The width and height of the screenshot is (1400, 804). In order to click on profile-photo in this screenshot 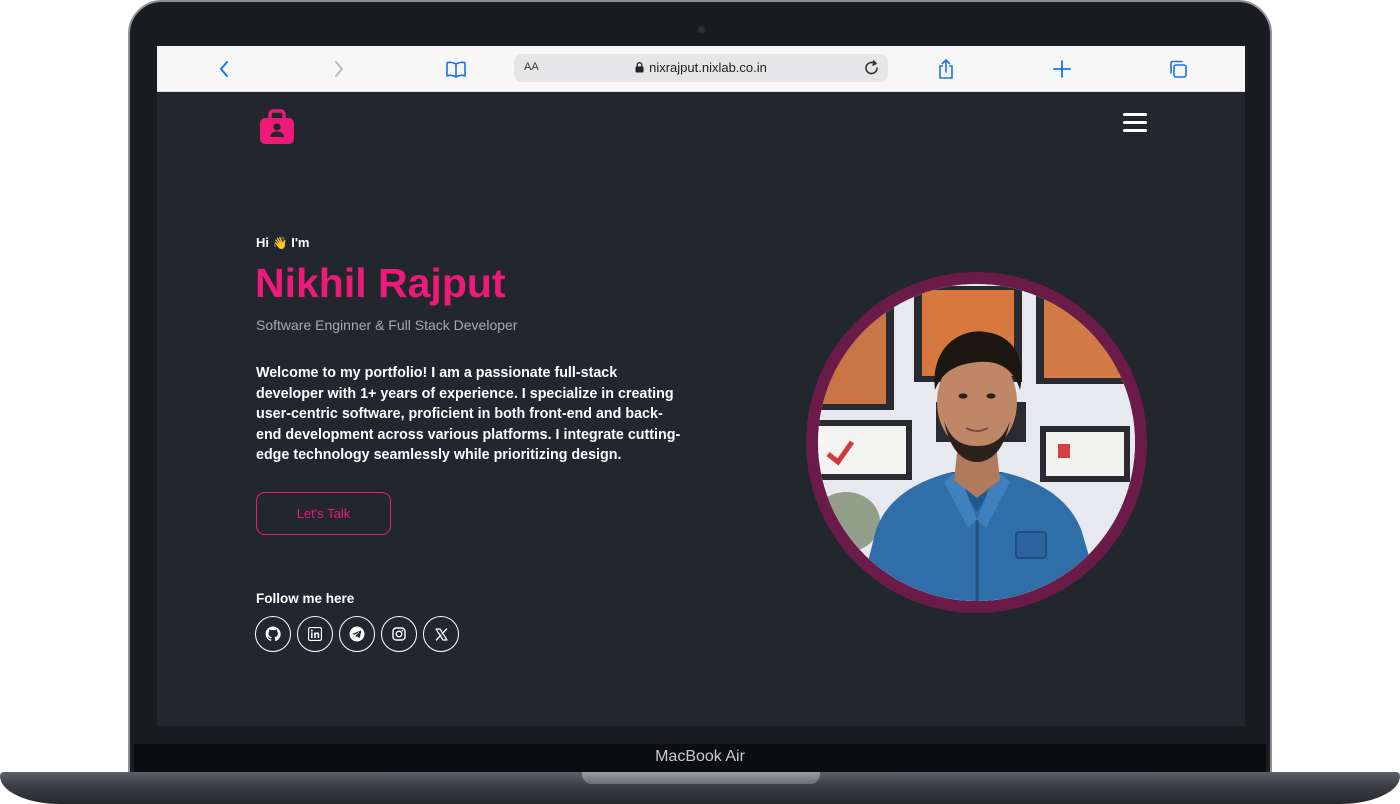, I will do `click(976, 442)`.